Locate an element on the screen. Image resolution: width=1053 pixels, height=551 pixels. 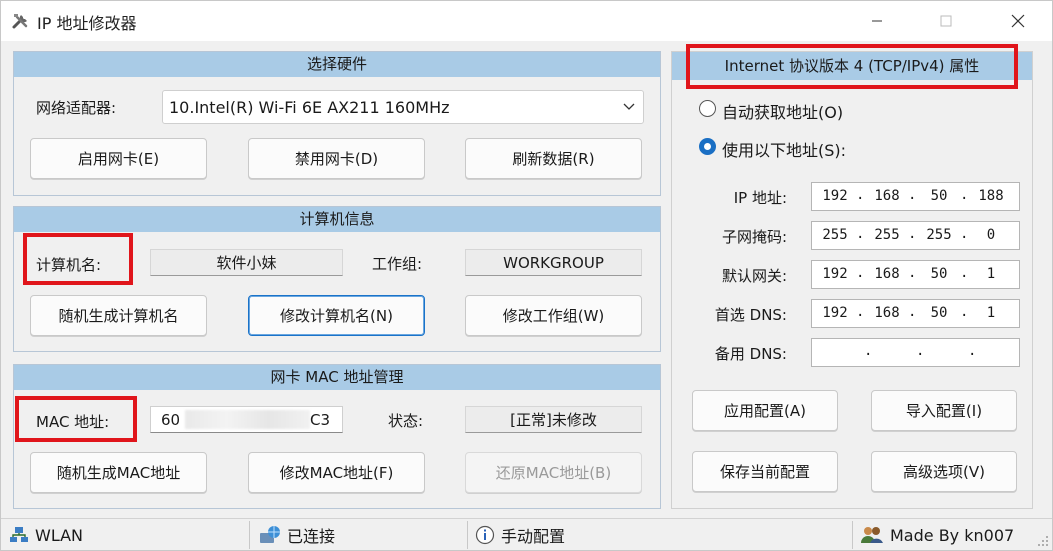
close-button is located at coordinates (1018, 21).